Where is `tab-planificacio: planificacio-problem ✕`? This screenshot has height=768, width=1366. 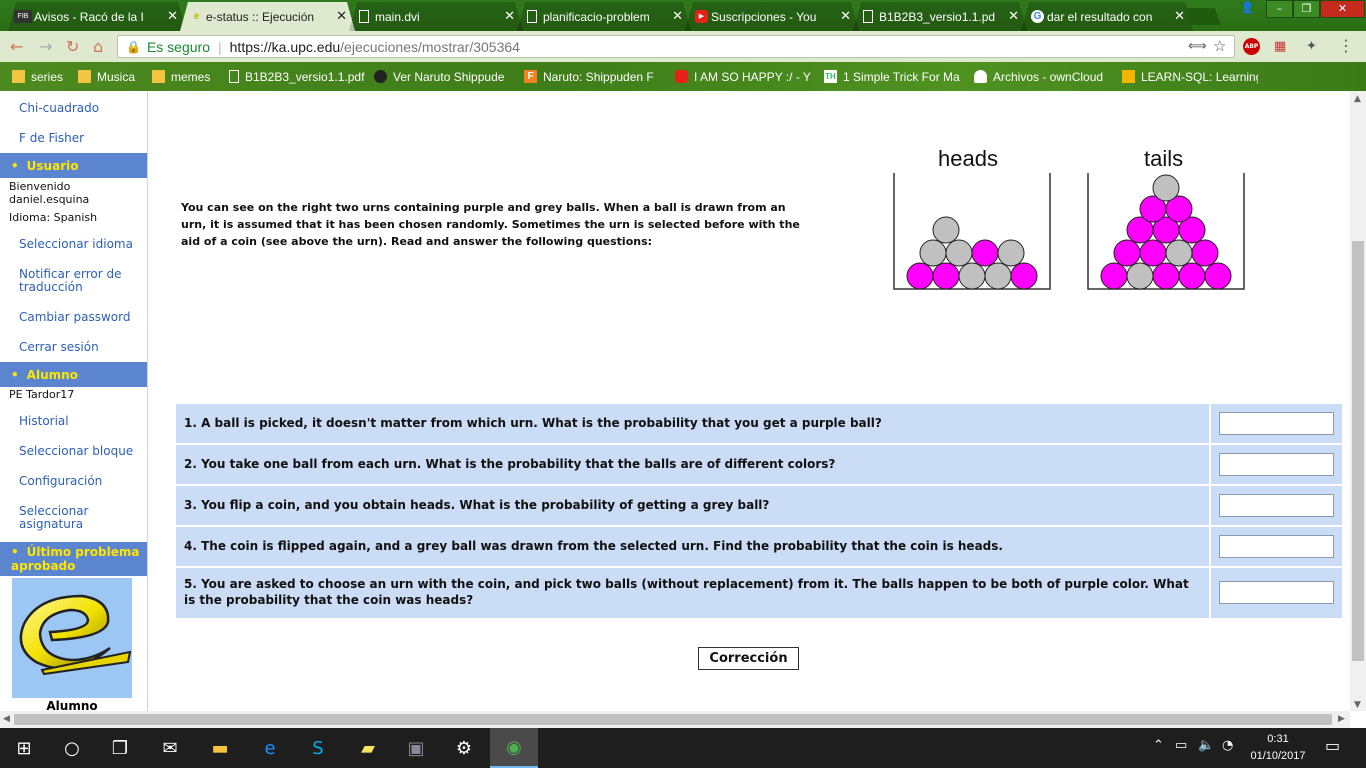 tab-planificacio: planificacio-problem ✕ is located at coordinates (604, 16).